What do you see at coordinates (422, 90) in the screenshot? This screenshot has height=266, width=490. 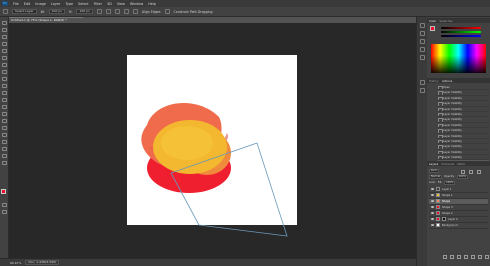 I see `dock-styles-icon` at bounding box center [422, 90].